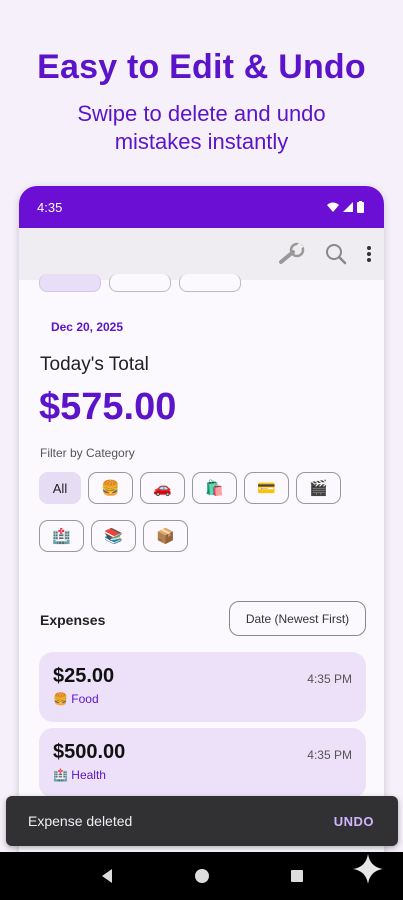  I want to click on snackbar: Expense deleted UNDO, so click(202, 821).